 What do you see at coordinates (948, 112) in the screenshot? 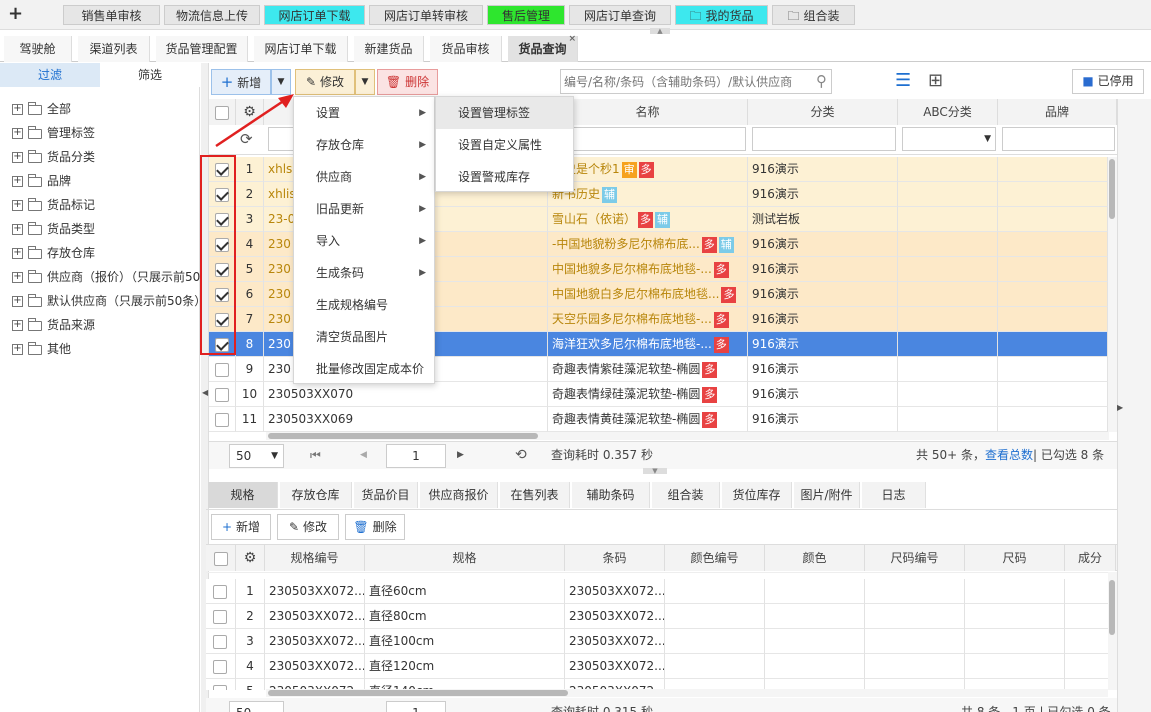
I see `header-abc: ABC分类` at bounding box center [948, 112].